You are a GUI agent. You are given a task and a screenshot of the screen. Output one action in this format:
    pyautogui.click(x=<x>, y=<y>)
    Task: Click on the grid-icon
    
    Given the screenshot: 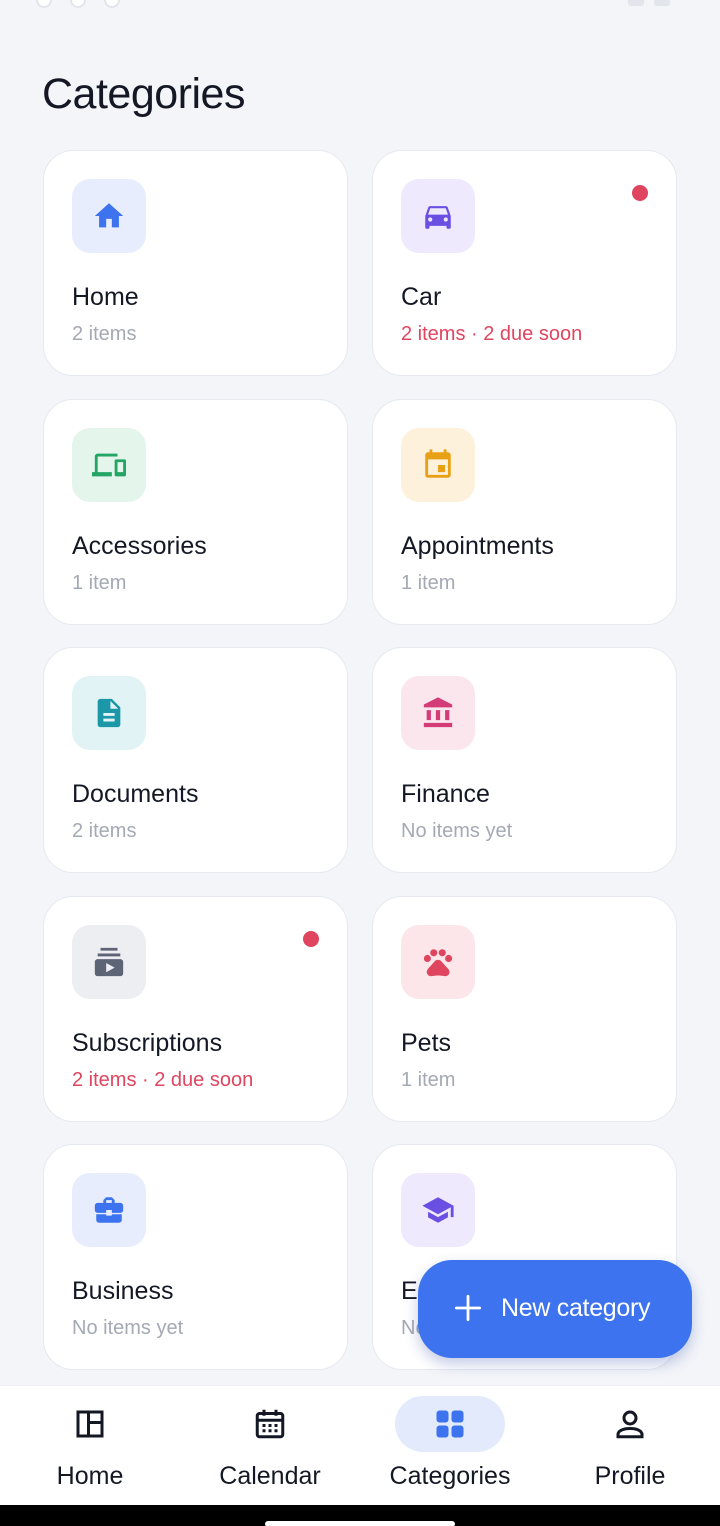 What is the action you would take?
    pyautogui.click(x=450, y=1424)
    